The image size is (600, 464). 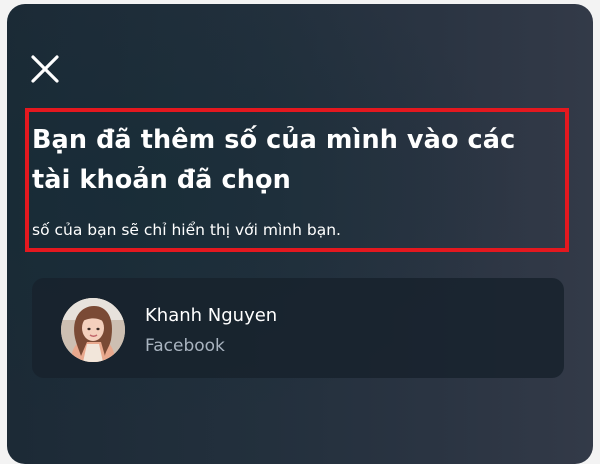 What do you see at coordinates (185, 346) in the screenshot?
I see `account-platform: Facebook` at bounding box center [185, 346].